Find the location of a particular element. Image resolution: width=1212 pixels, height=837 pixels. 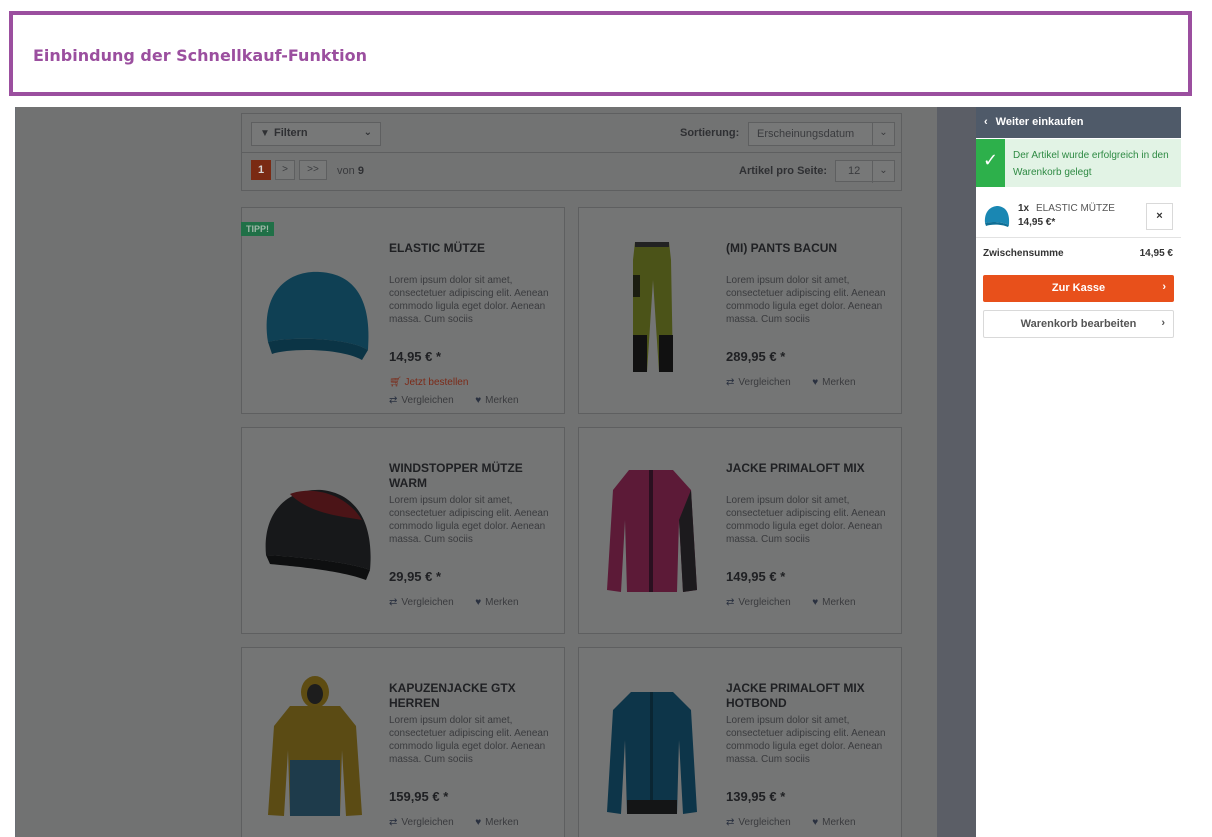

cart-icon: 🛒︎ is located at coordinates (397, 382).